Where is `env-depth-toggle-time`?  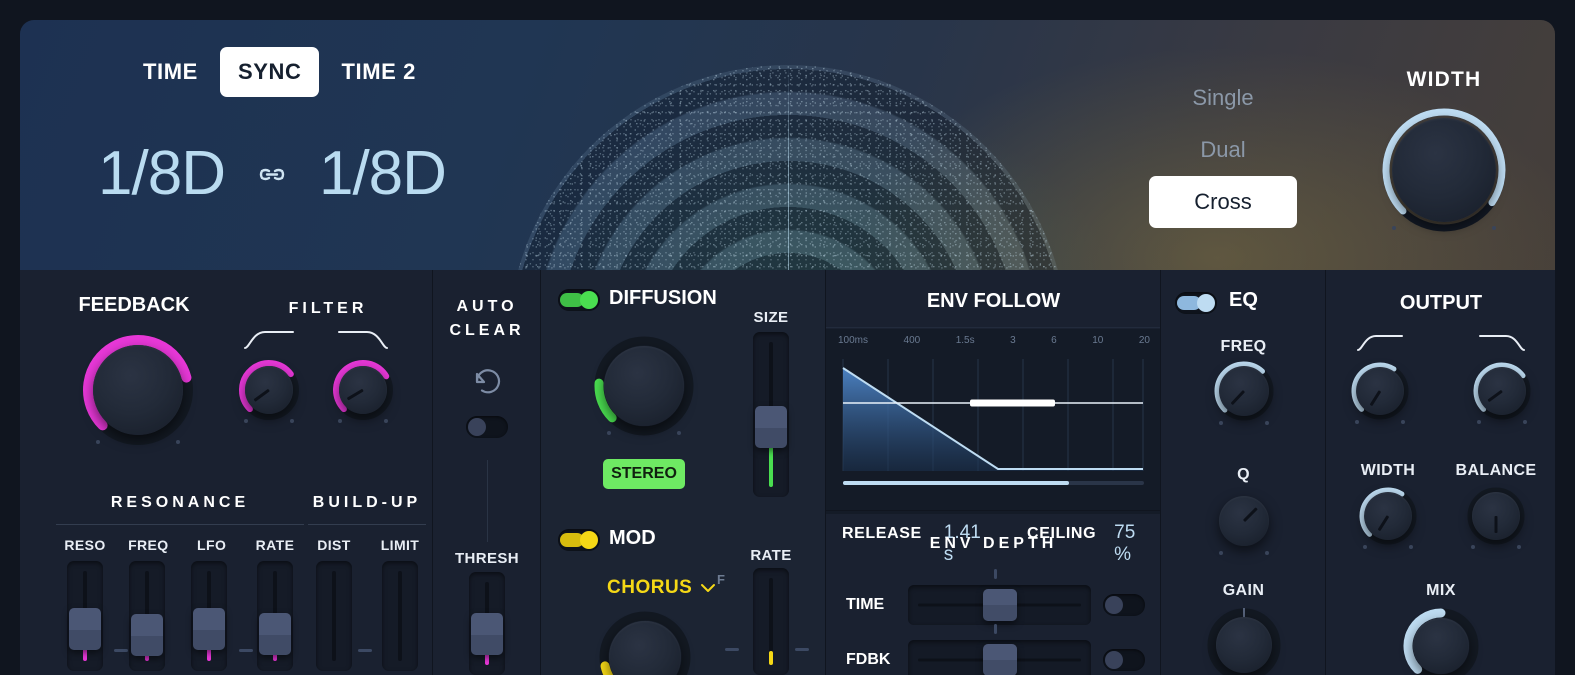 env-depth-toggle-time is located at coordinates (1124, 605).